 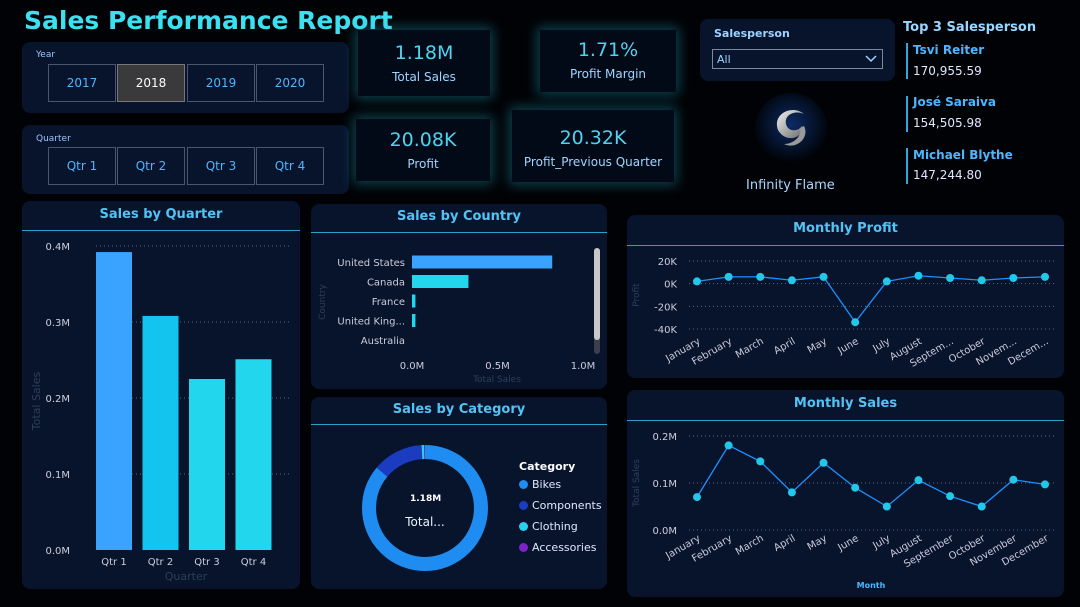 I want to click on legend-item-bikes: Bikes, so click(x=540, y=484).